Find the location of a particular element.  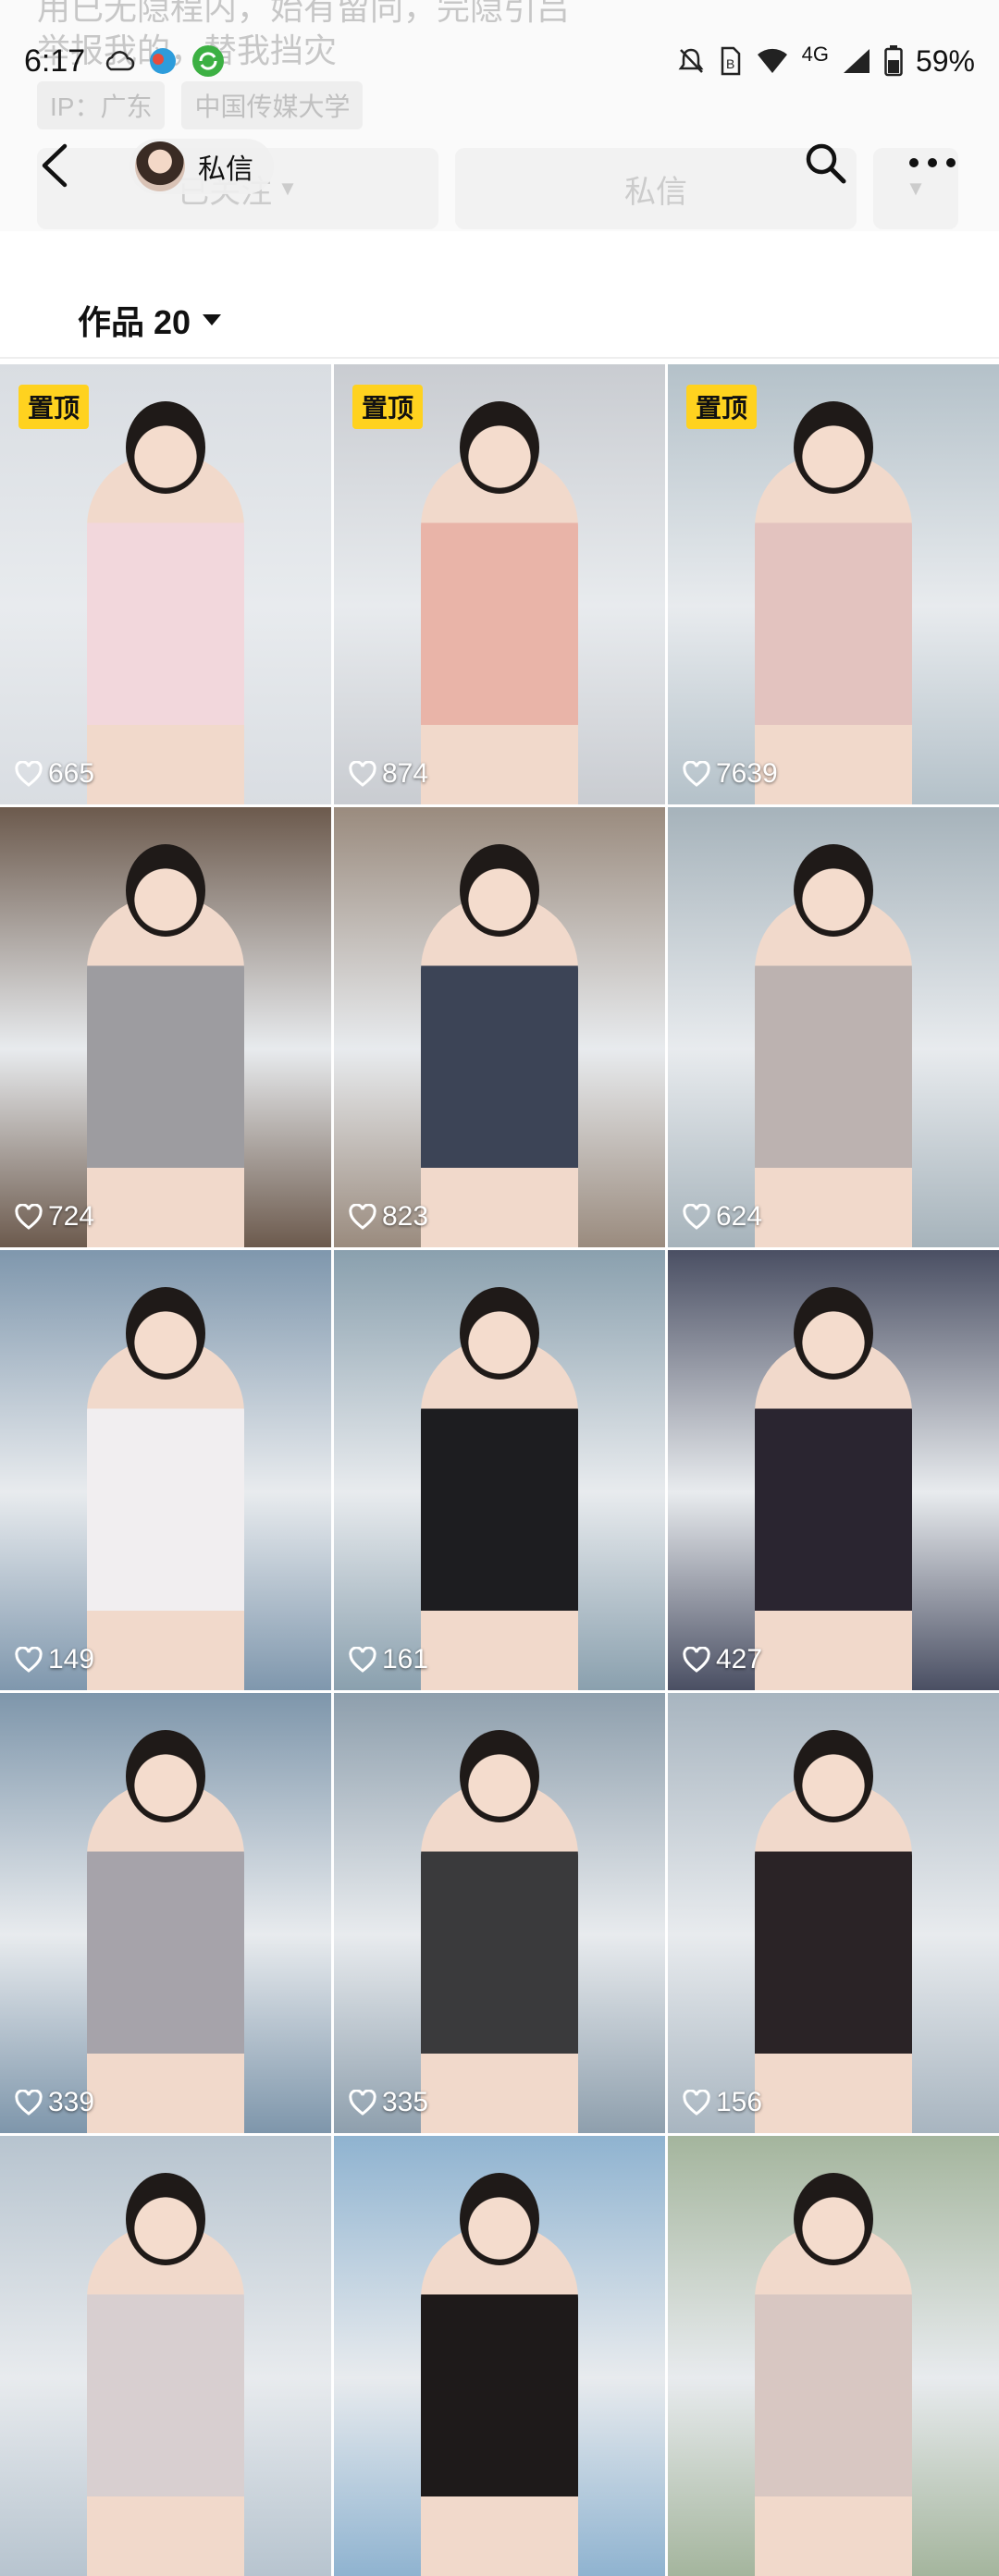

video-tile: 339 is located at coordinates (166, 1913).